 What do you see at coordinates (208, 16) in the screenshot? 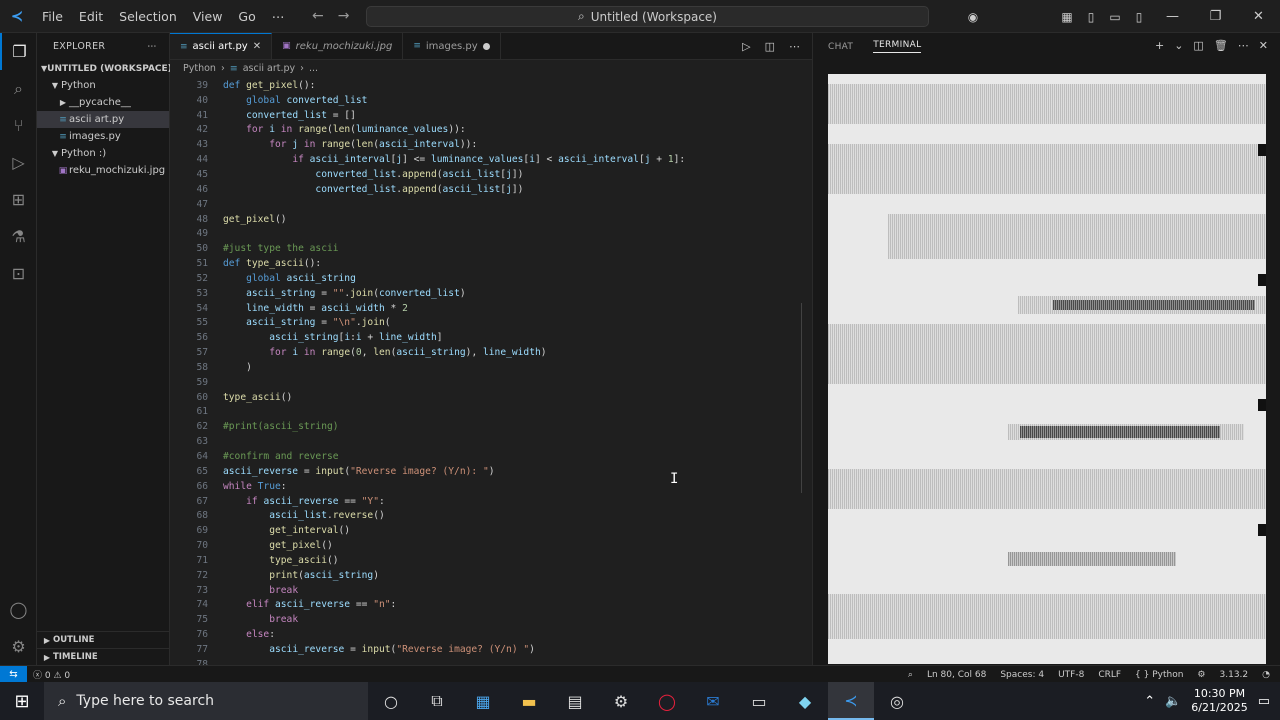
I see `menu-view: View` at bounding box center [208, 16].